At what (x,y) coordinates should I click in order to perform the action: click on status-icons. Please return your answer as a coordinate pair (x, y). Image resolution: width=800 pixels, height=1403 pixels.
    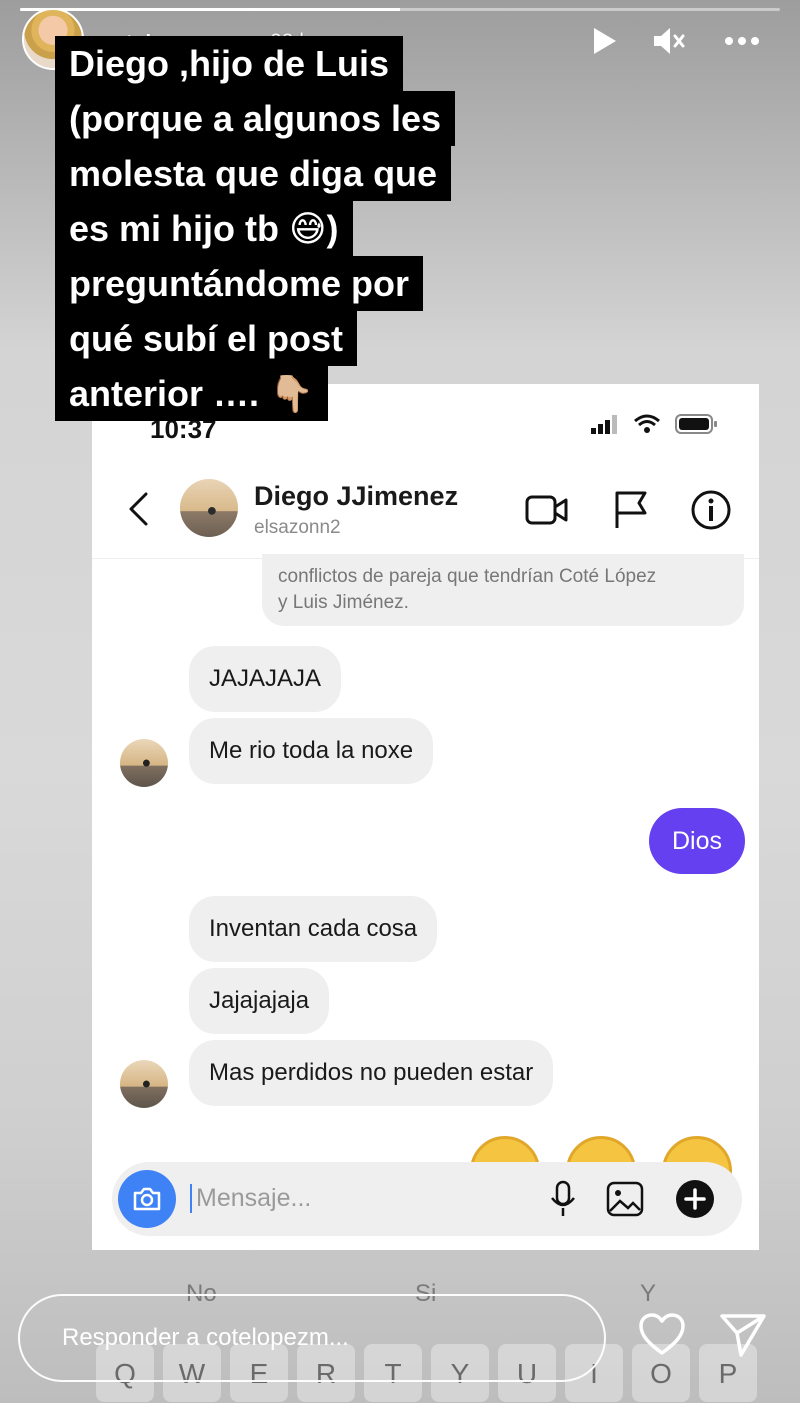
    Looking at the image, I should click on (655, 424).